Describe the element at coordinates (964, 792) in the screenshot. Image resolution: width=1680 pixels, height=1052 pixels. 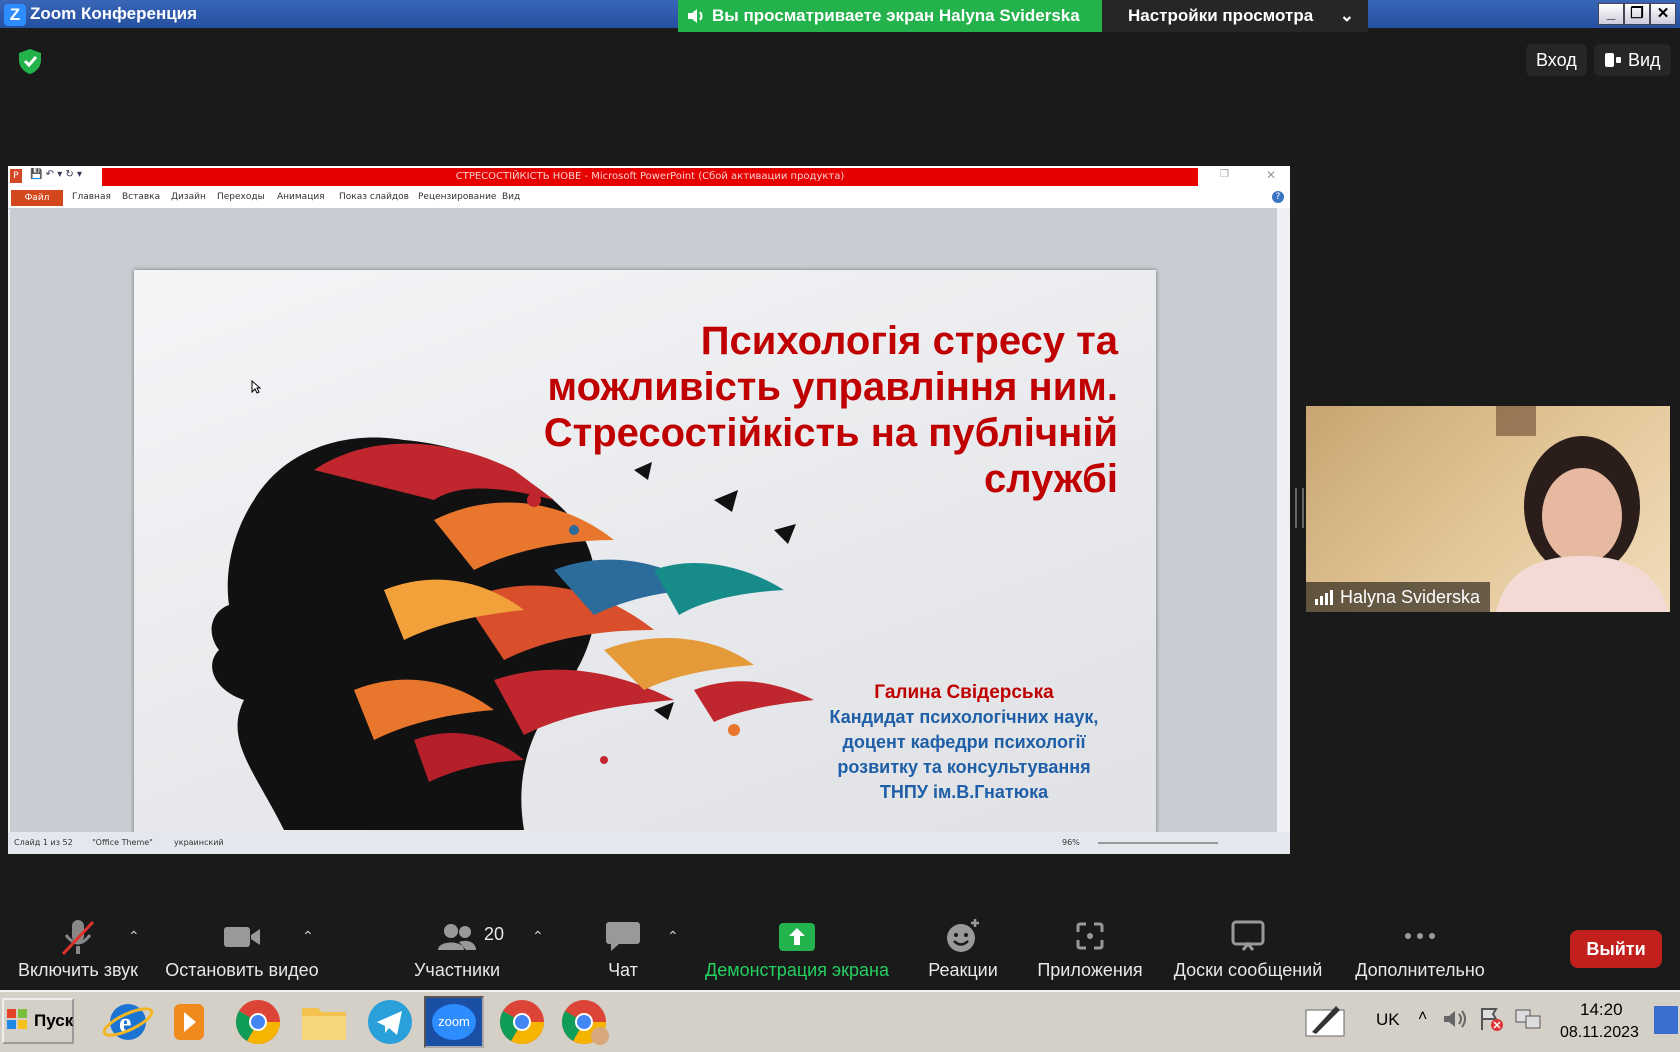
I see `author-line: ТНПУ ім.В.Гнатюка` at that location.